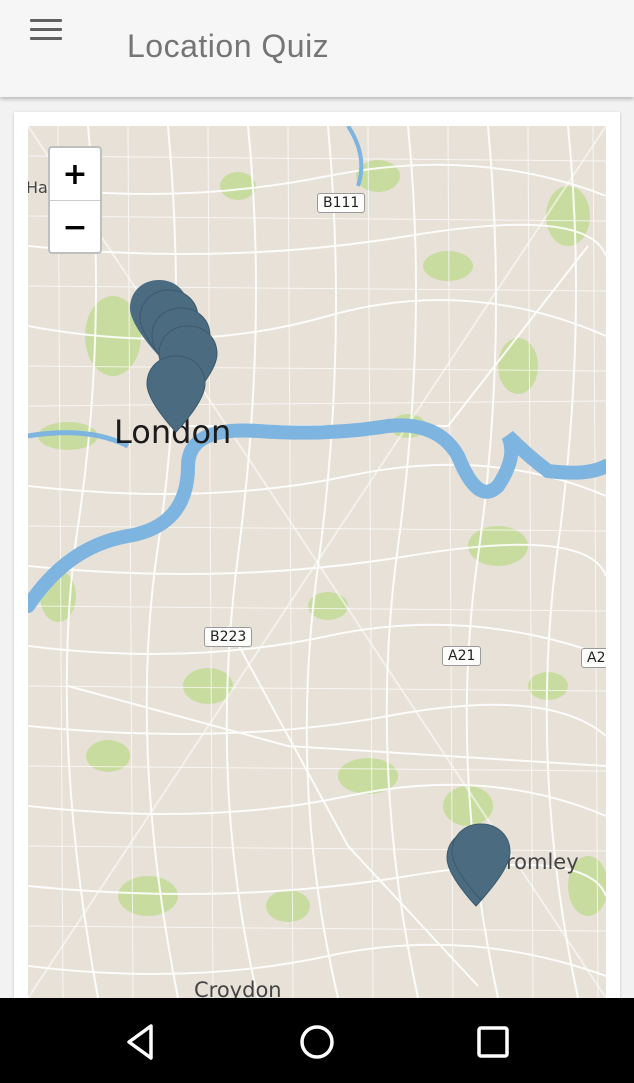  I want to click on system-nav-bar, so click(317, 1040).